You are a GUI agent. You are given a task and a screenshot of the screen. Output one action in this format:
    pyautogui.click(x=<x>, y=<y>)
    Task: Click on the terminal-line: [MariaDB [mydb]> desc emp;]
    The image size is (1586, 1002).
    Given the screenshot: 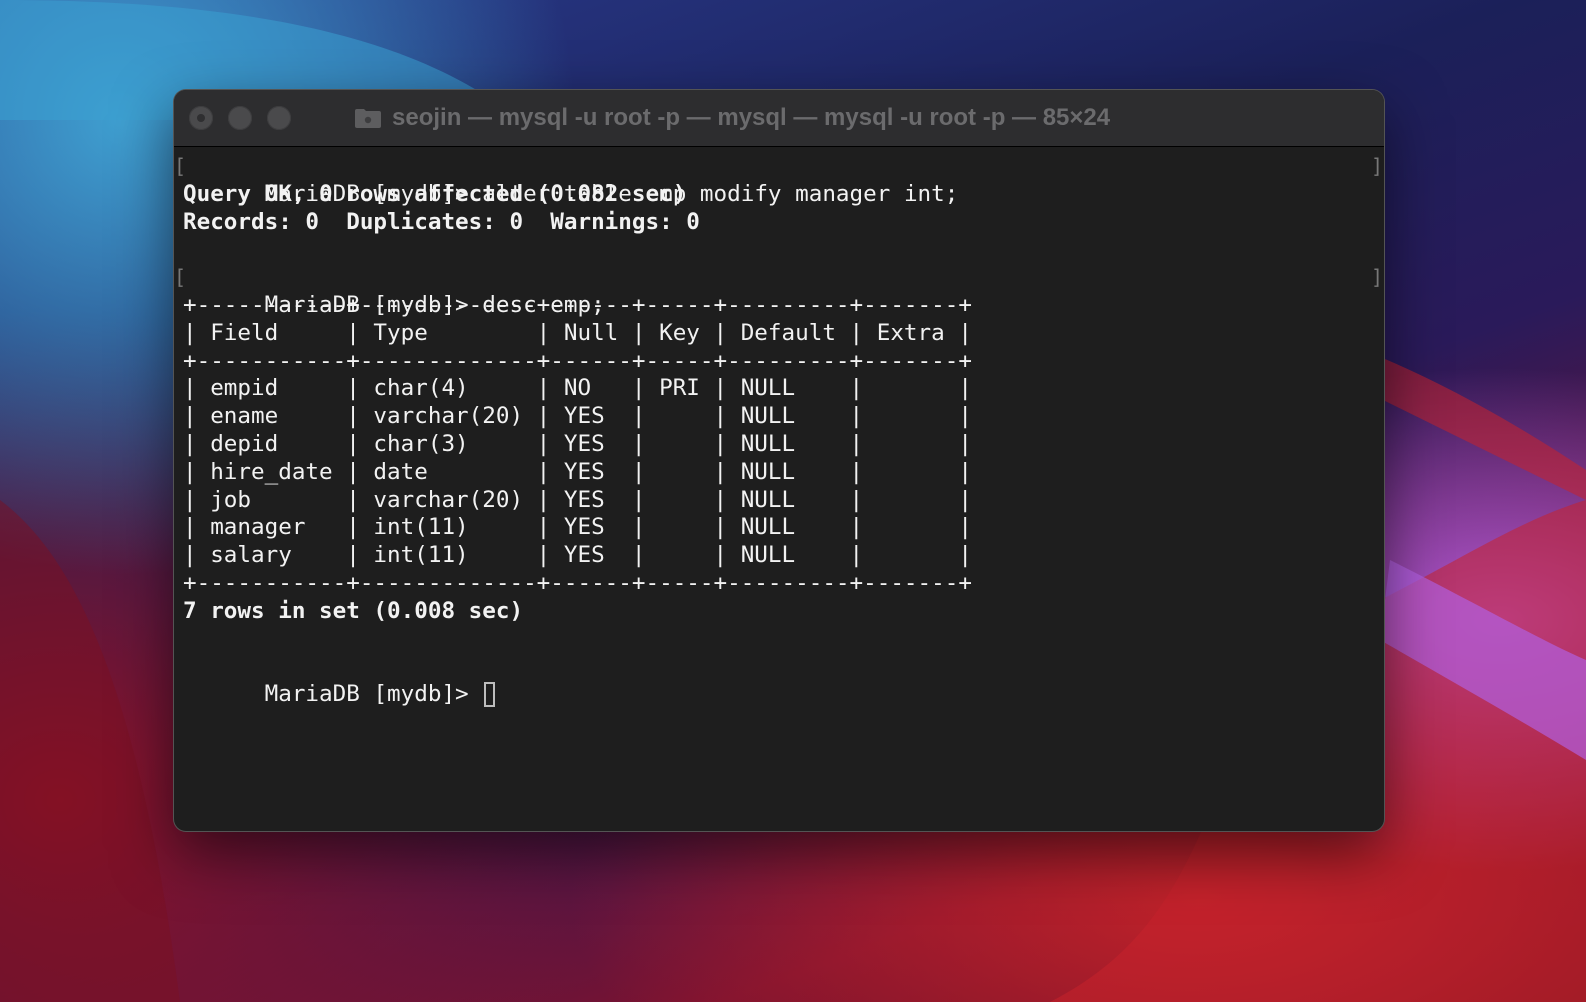 What is the action you would take?
    pyautogui.click(x=779, y=291)
    